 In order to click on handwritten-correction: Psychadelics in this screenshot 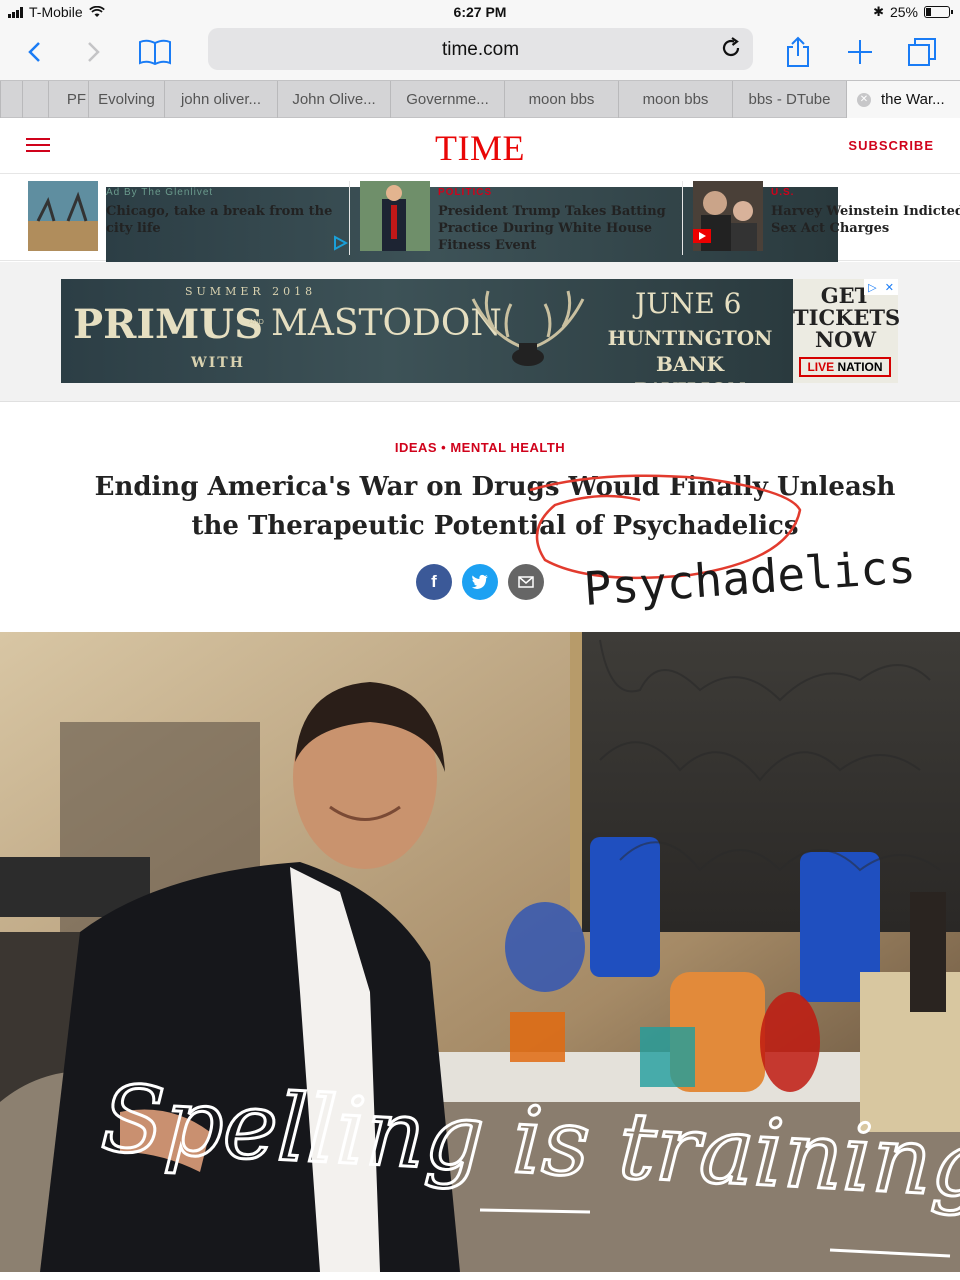, I will do `click(749, 577)`.